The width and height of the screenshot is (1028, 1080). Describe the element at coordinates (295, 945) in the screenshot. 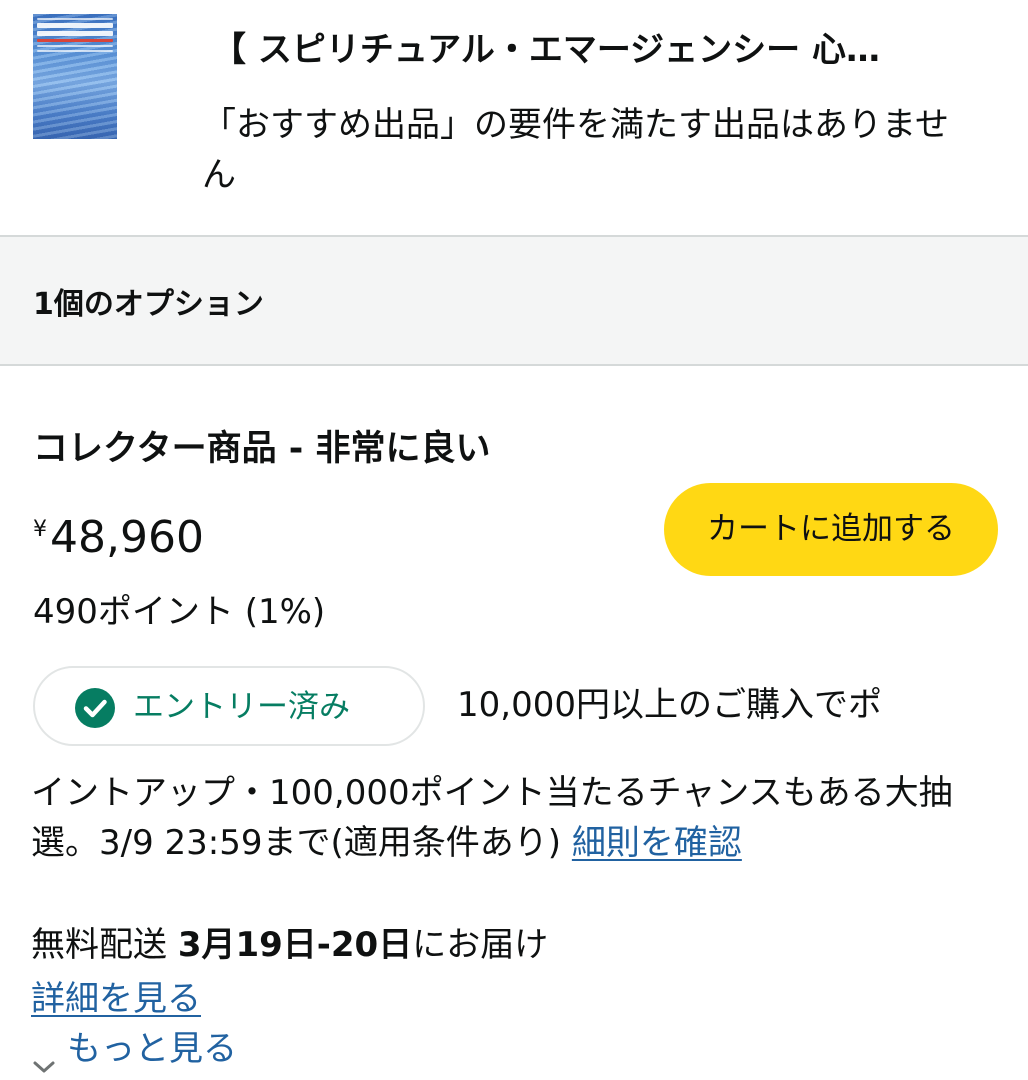

I see `delivery-date: 3月19日-20日` at that location.